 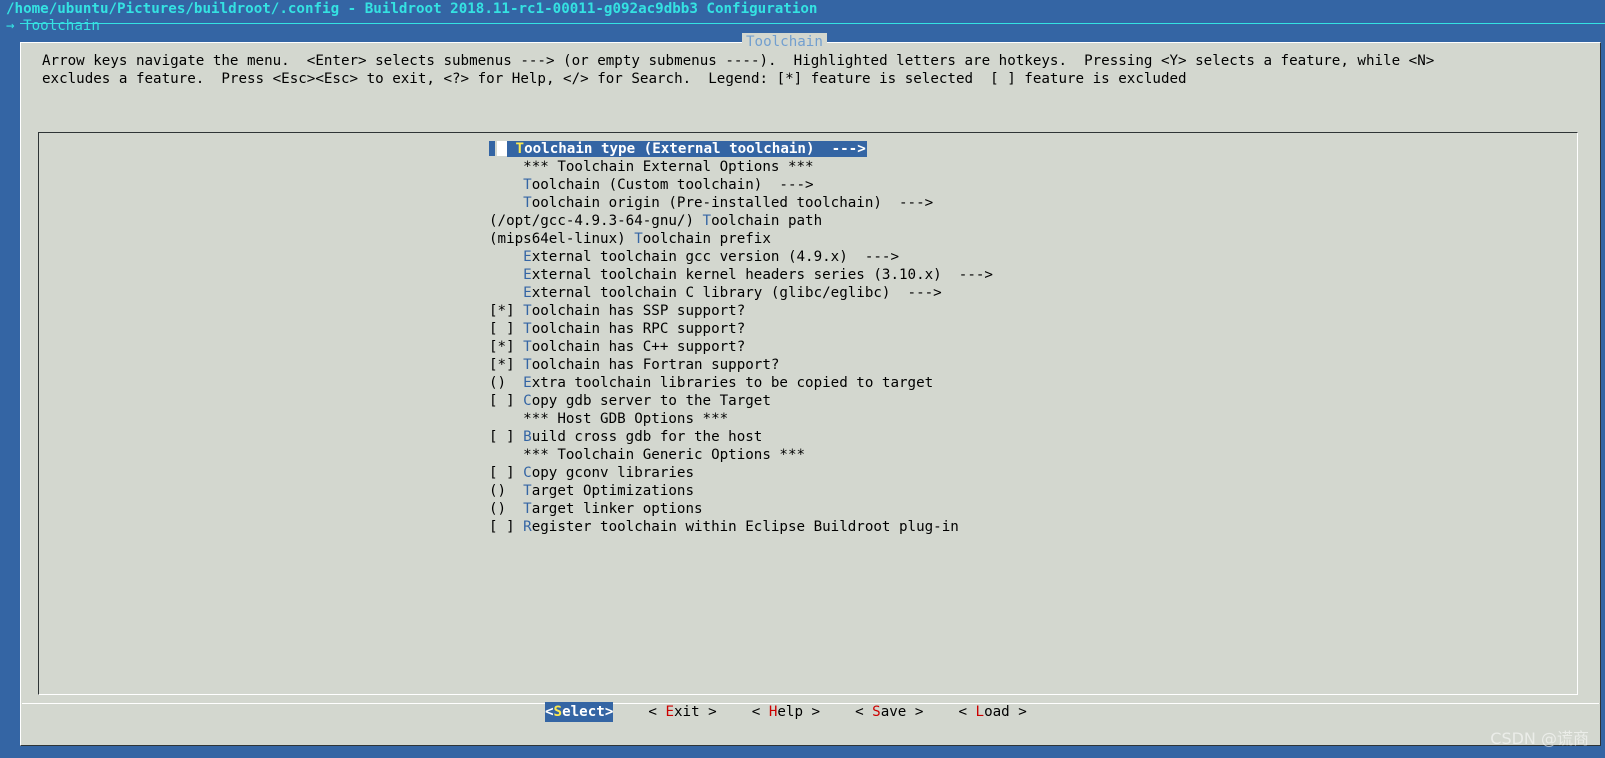 What do you see at coordinates (893, 712) in the screenshot?
I see `button-text: ave` at bounding box center [893, 712].